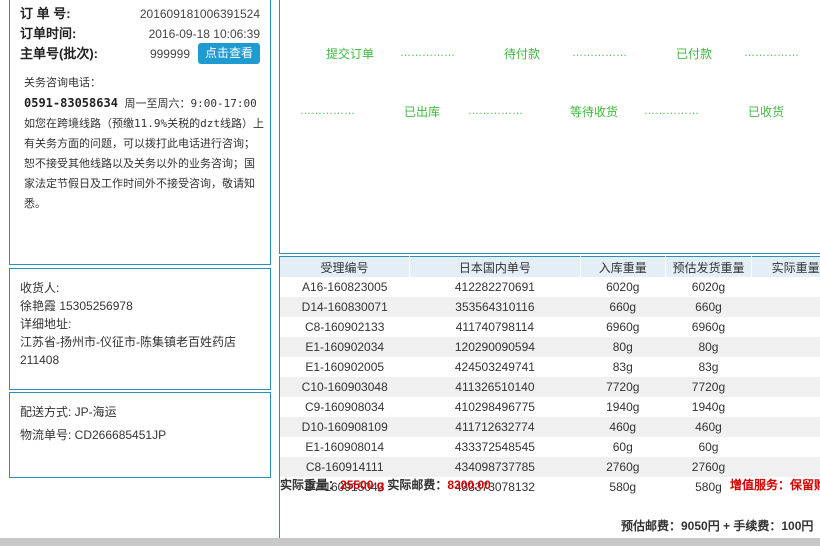  What do you see at coordinates (494, 367) in the screenshot?
I see `table-cell: 424503249741` at bounding box center [494, 367].